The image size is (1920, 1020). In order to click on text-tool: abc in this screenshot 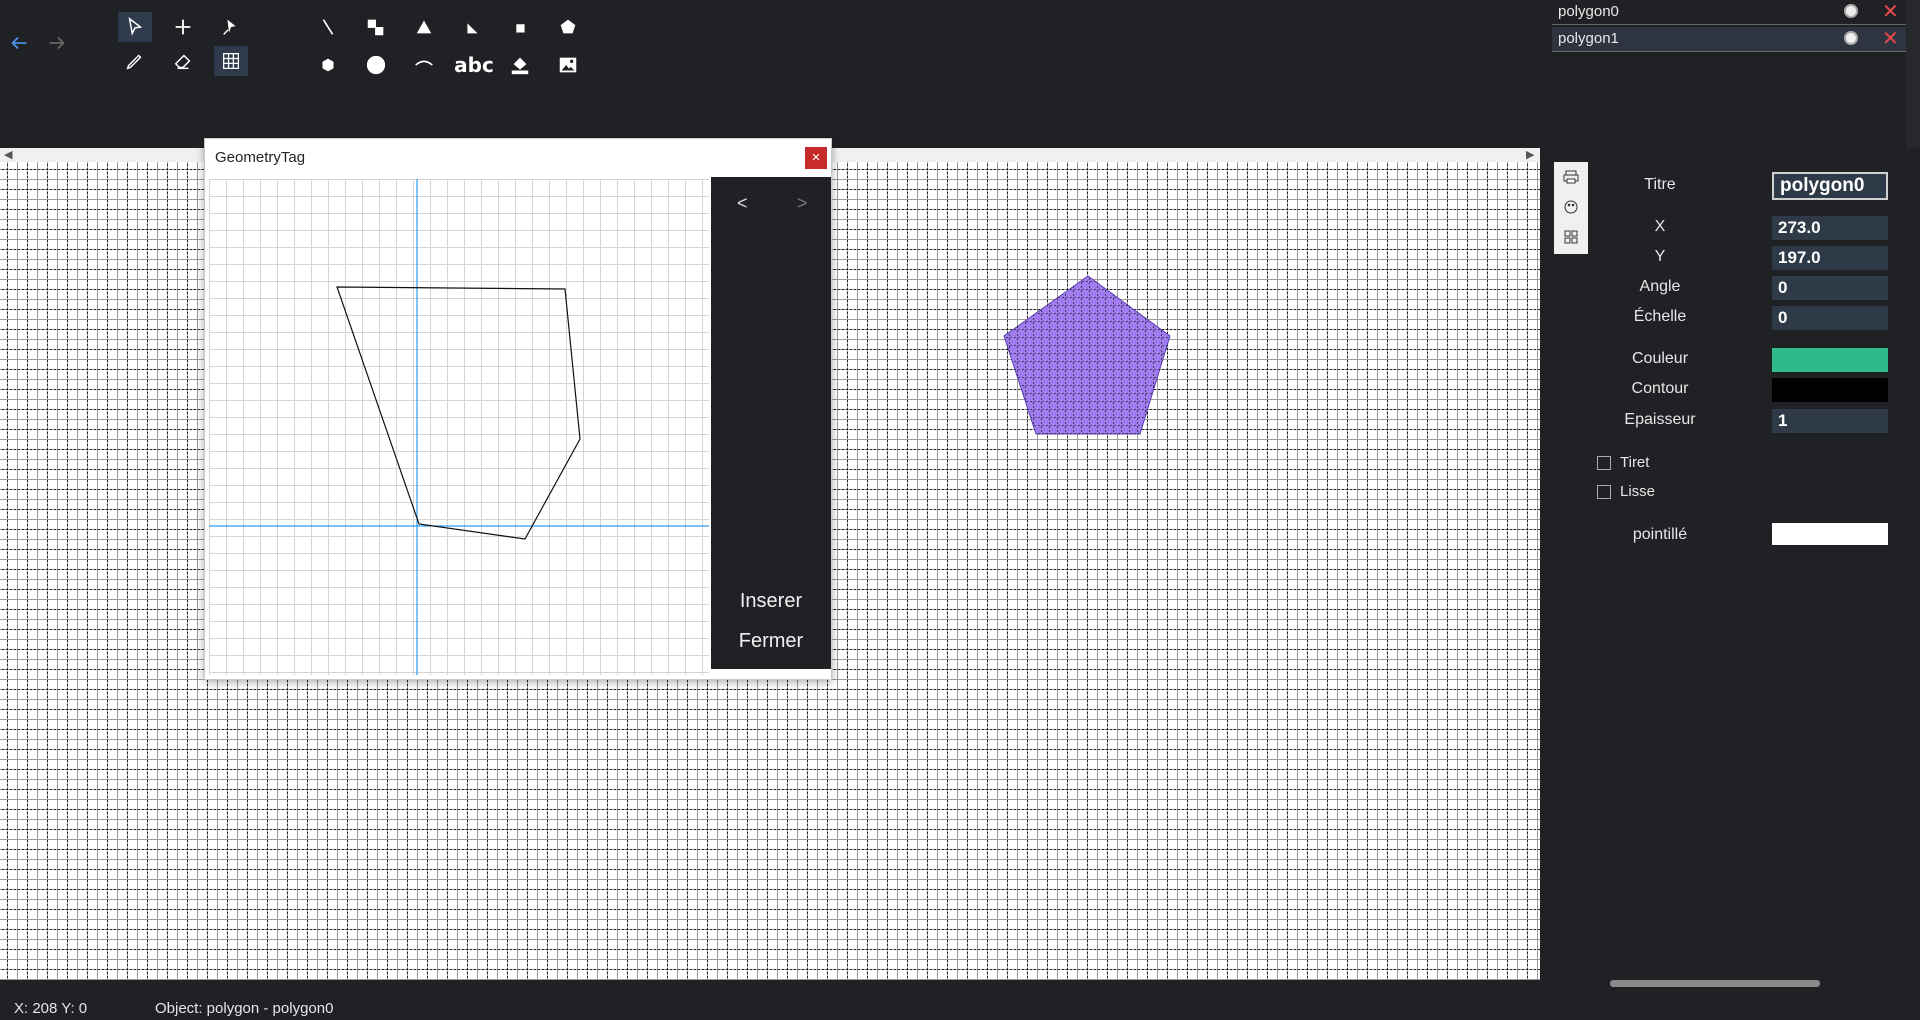, I will do `click(474, 65)`.